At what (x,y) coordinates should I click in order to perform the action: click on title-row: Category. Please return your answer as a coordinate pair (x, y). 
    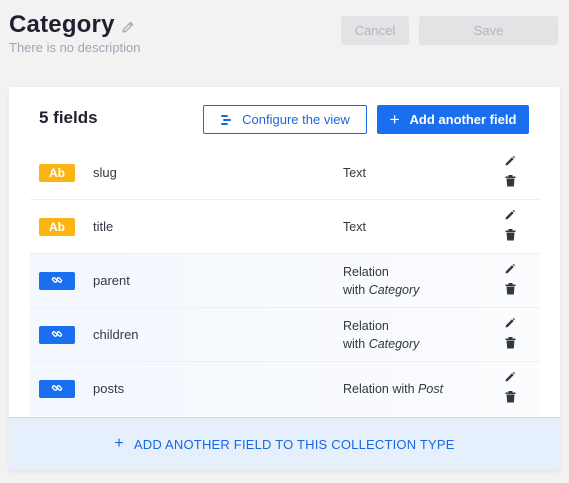
    Looking at the image, I should click on (72, 25).